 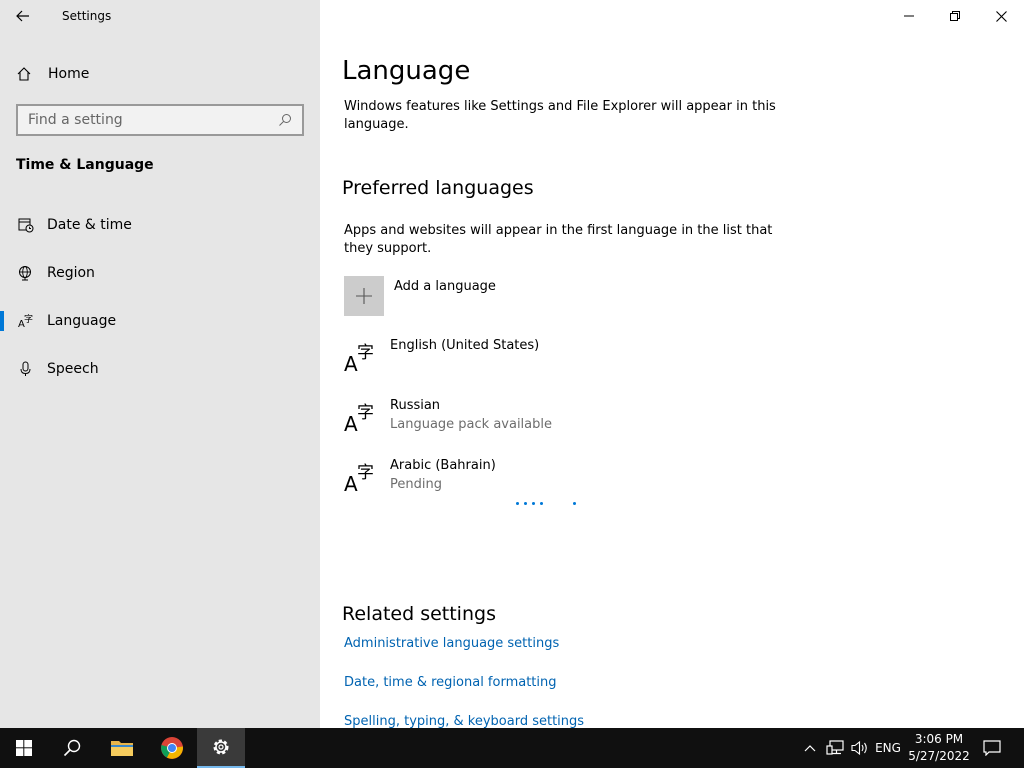 I want to click on settings-taskbar-button, so click(x=221, y=748).